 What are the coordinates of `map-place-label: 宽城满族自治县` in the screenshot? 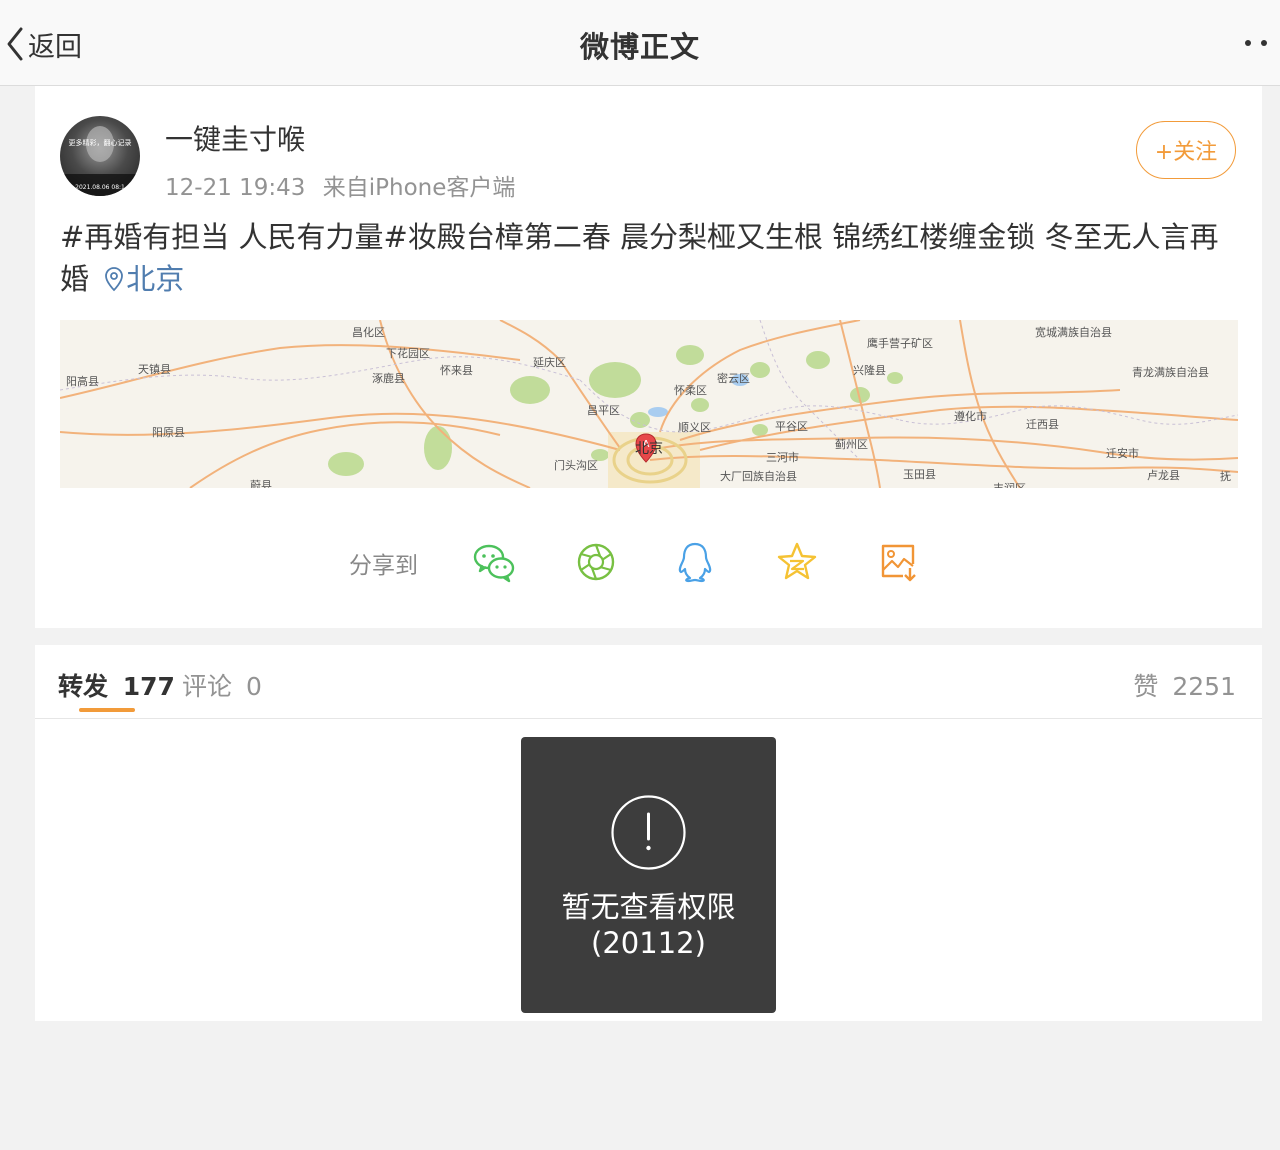 It's located at (1073, 332).